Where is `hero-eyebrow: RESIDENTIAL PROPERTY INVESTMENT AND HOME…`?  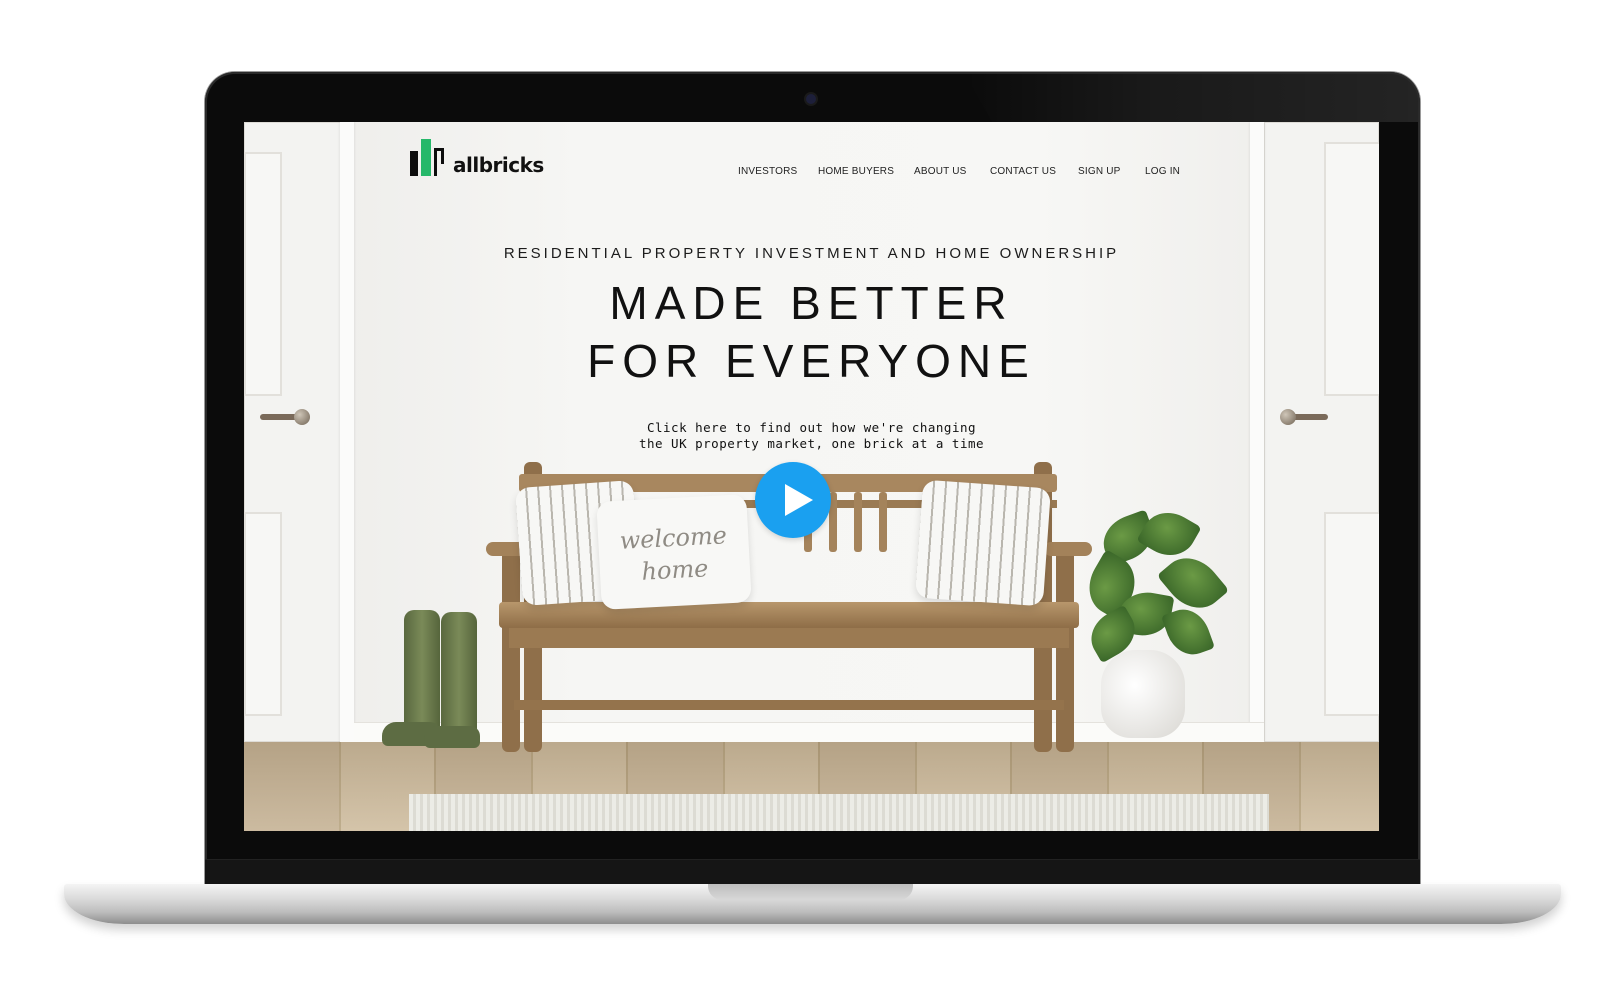
hero-eyebrow: RESIDENTIAL PROPERTY INVESTMENT AND HOME… is located at coordinates (811, 253).